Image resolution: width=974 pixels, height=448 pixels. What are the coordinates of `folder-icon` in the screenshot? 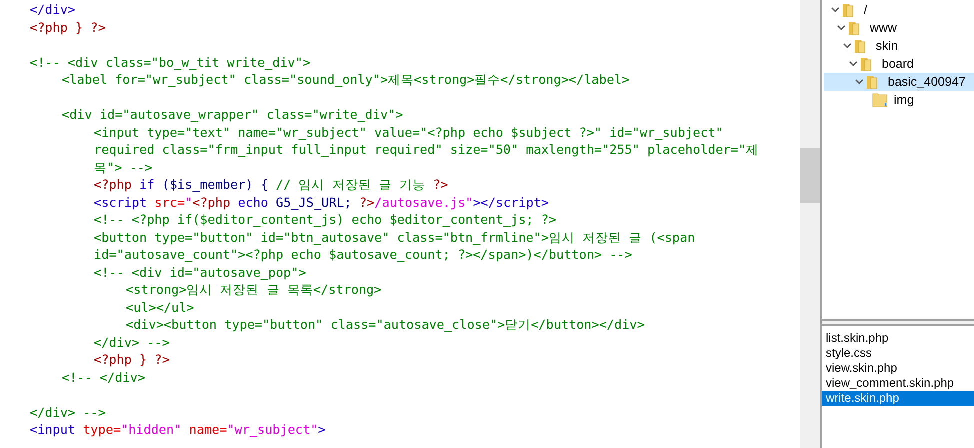 It's located at (880, 100).